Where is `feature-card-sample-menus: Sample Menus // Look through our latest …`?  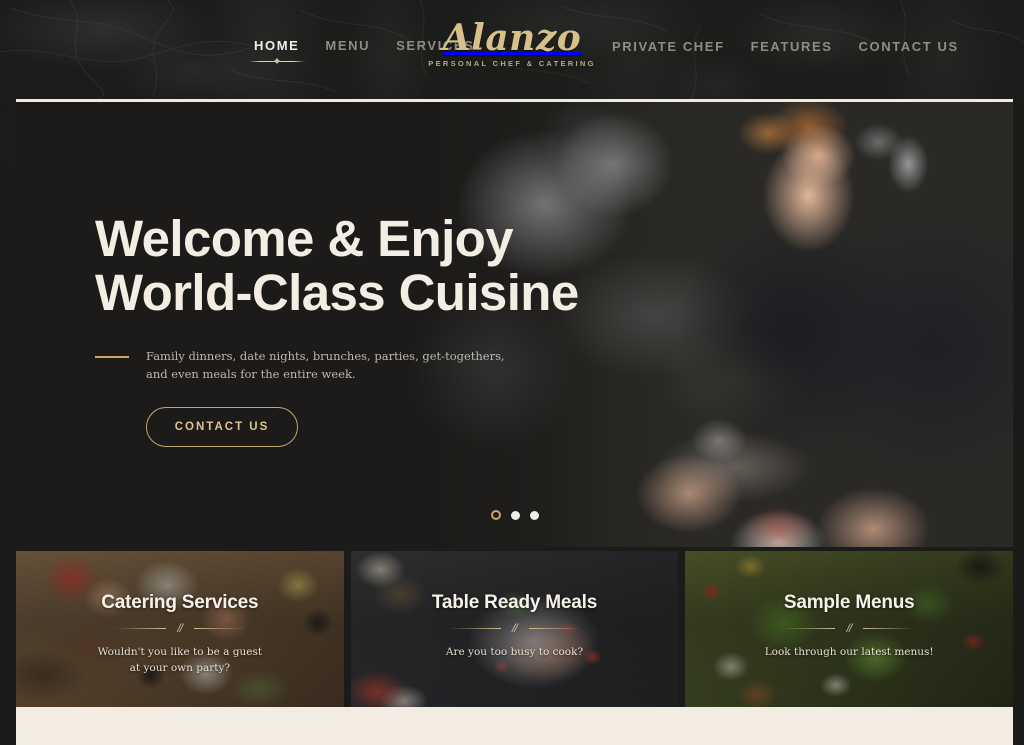
feature-card-sample-menus: Sample Menus // Look through our latest … is located at coordinates (849, 629).